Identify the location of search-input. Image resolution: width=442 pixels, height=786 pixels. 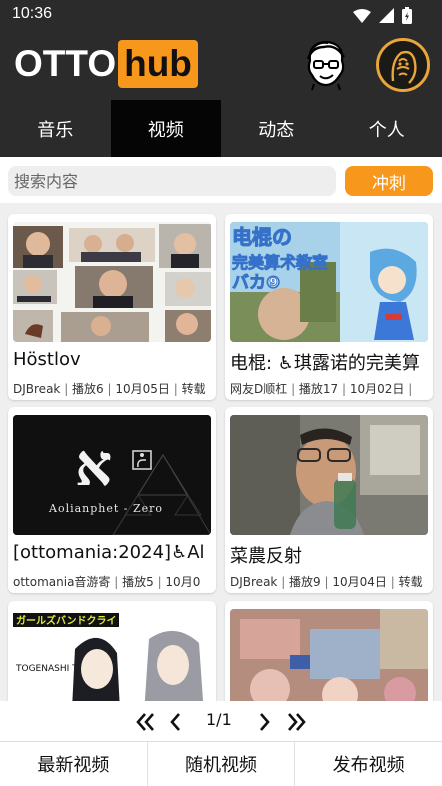
(172, 181).